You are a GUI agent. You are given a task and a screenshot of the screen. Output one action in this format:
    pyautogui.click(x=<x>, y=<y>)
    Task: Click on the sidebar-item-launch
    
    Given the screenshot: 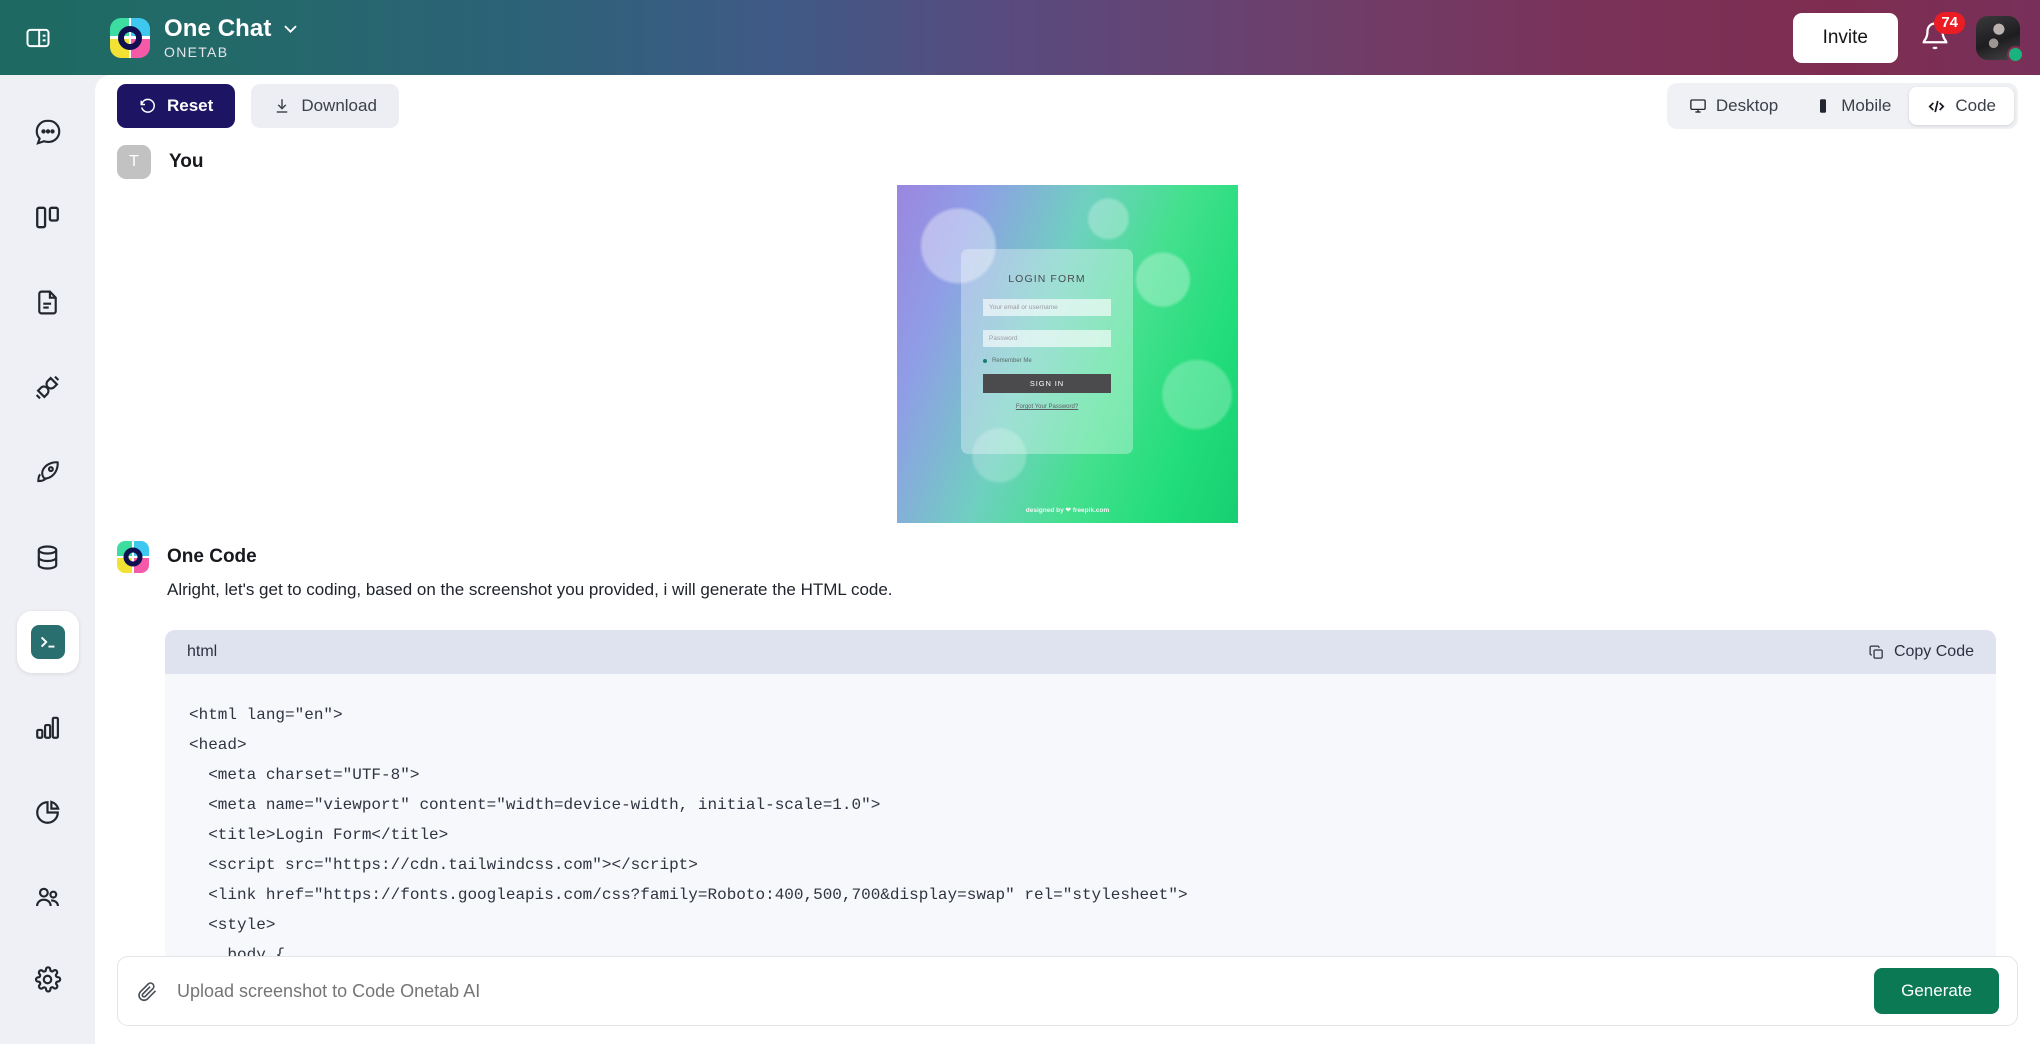 What is the action you would take?
    pyautogui.click(x=48, y=472)
    